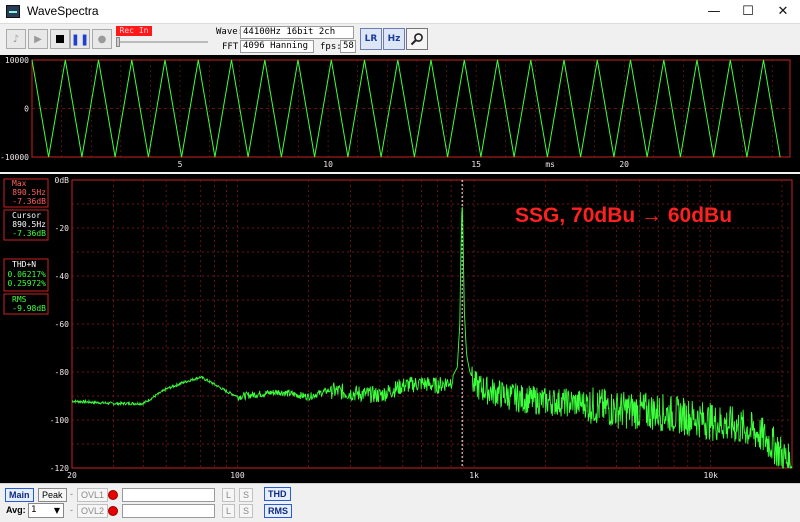  Describe the element at coordinates (63, 11) in the screenshot. I see `window-title: WaveSpectra` at that location.